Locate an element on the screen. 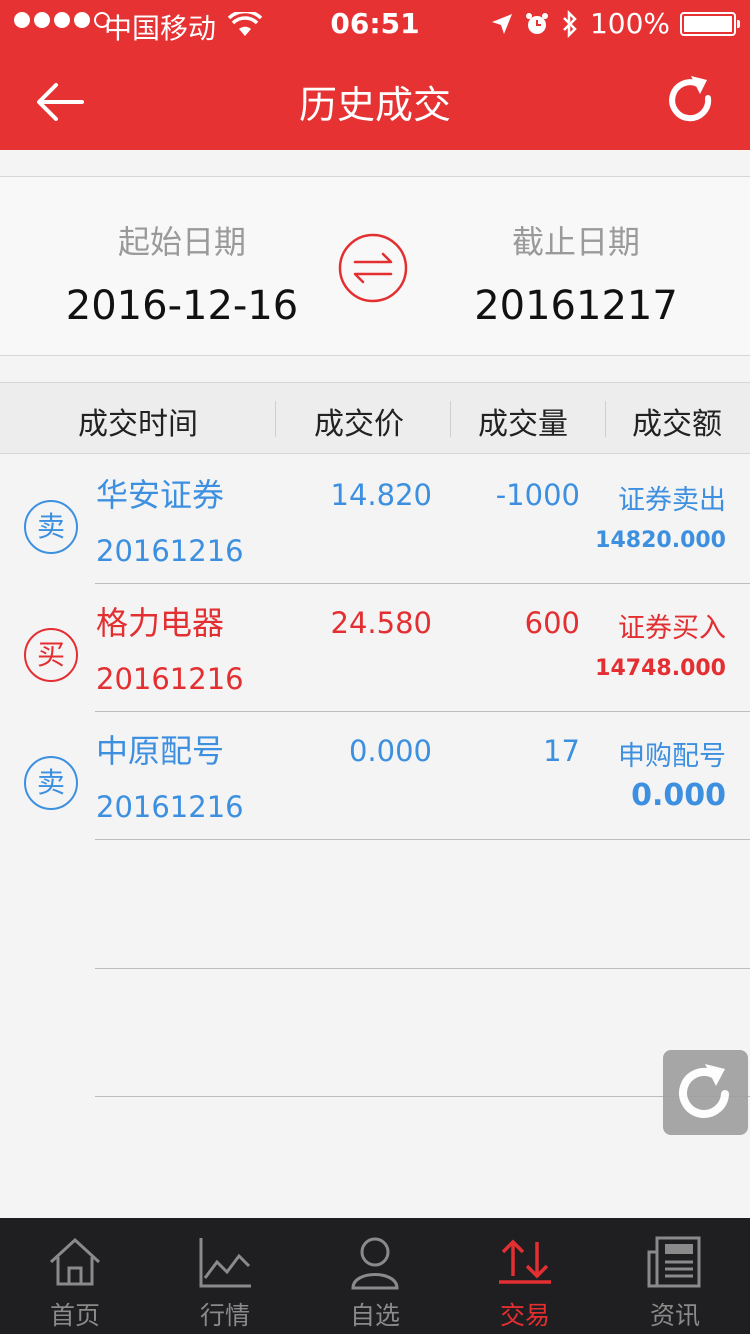 Image resolution: width=750 pixels, height=1334 pixels. chart-line-icon is located at coordinates (225, 1263).